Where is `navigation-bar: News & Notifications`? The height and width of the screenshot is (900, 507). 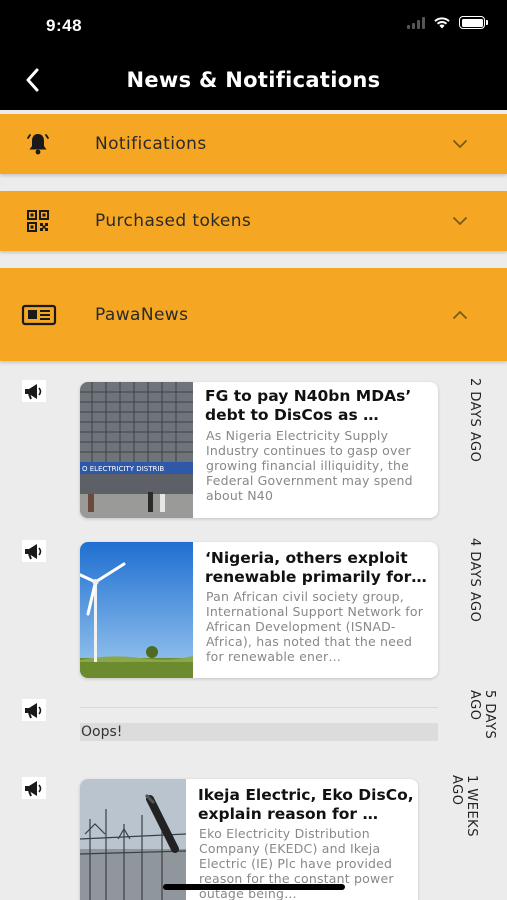
navigation-bar: News & Notifications is located at coordinates (253, 80).